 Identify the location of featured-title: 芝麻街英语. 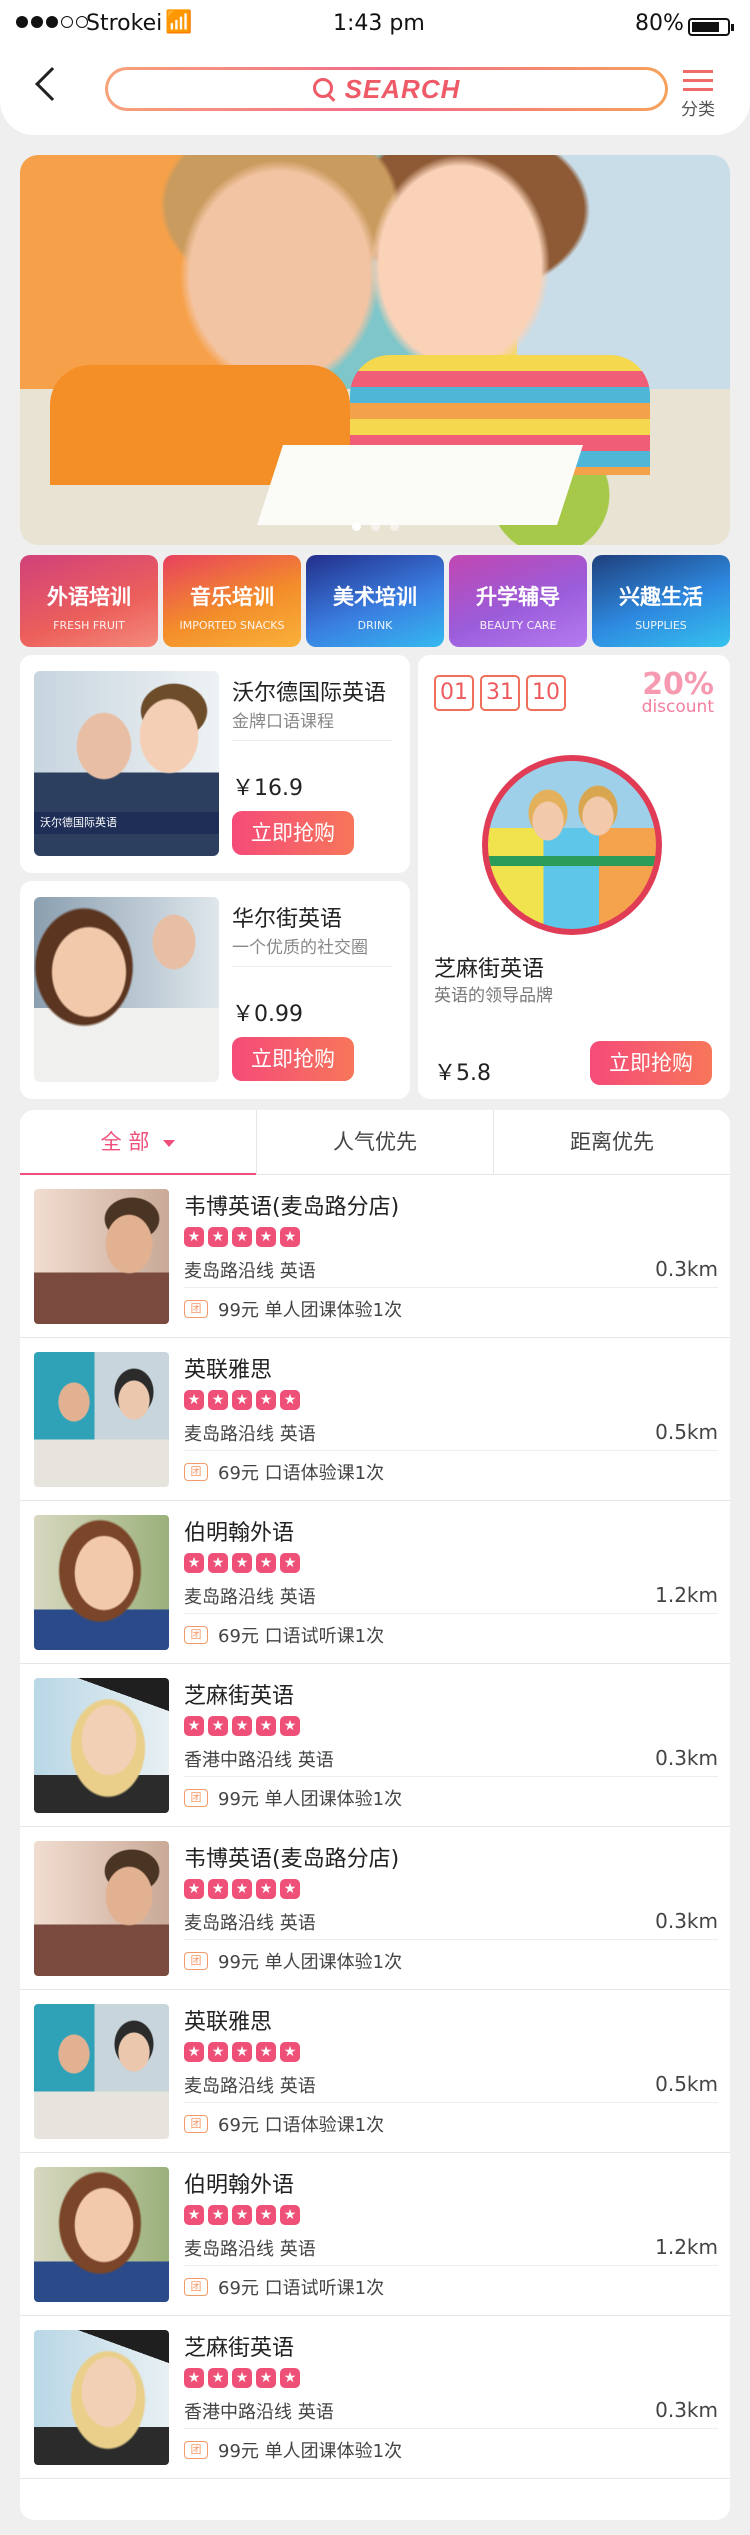
(489, 969).